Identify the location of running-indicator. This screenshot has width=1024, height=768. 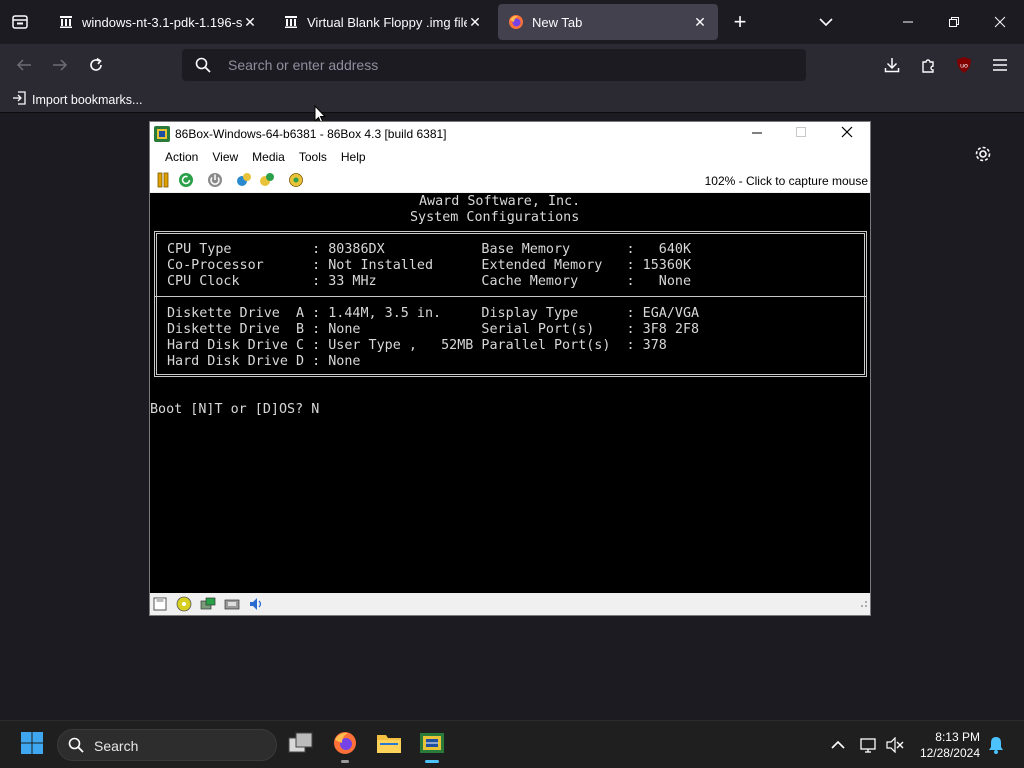
(345, 761).